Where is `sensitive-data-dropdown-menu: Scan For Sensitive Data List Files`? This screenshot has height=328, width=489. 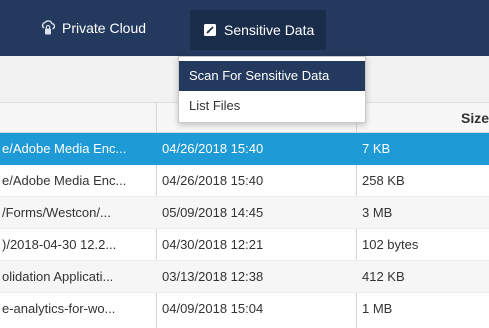
sensitive-data-dropdown-menu: Scan For Sensitive Data List Files is located at coordinates (272, 89).